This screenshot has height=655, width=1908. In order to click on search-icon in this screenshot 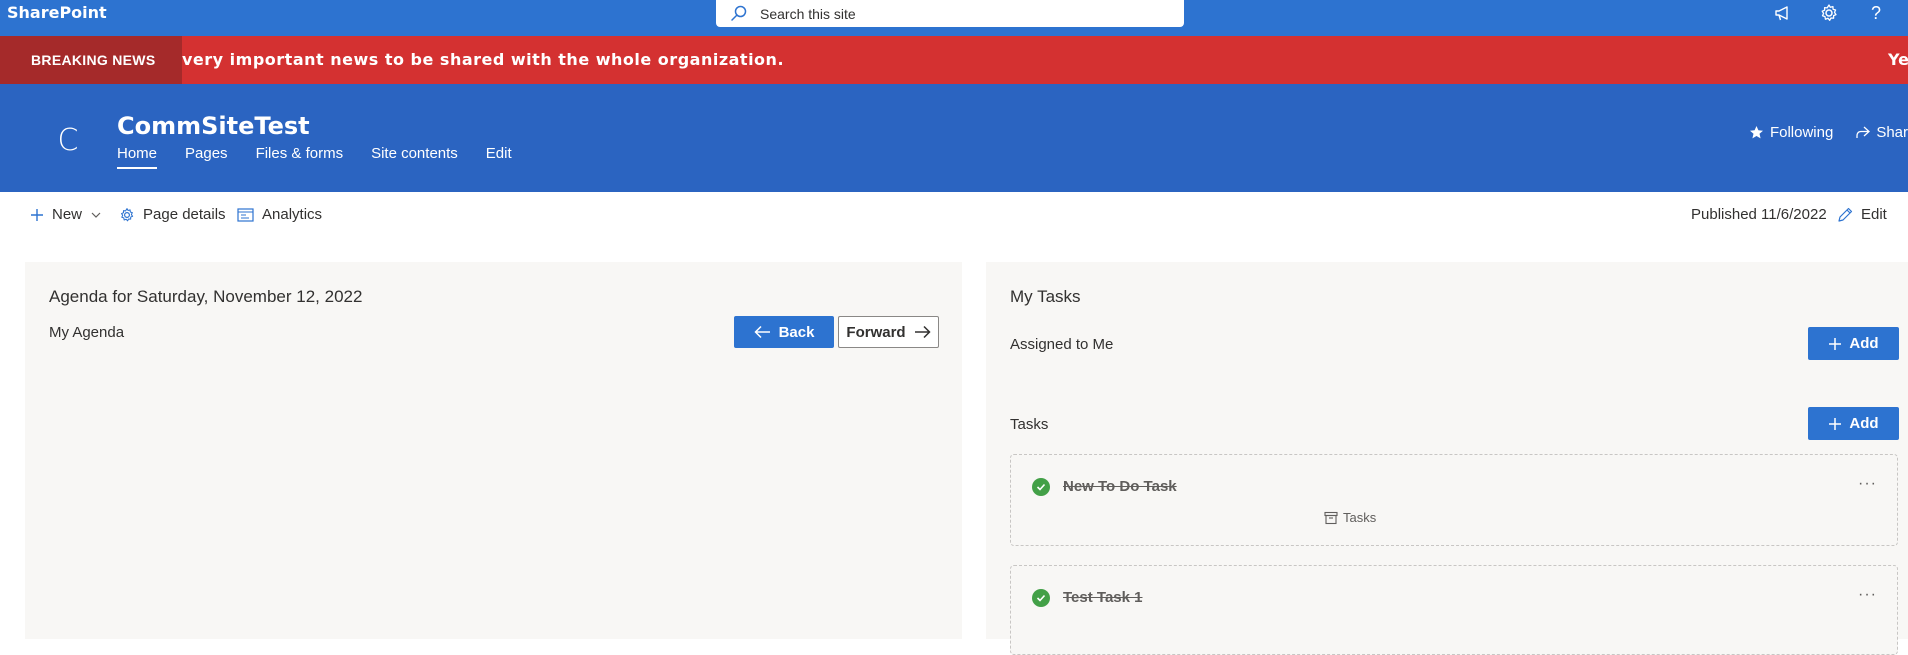, I will do `click(739, 13)`.